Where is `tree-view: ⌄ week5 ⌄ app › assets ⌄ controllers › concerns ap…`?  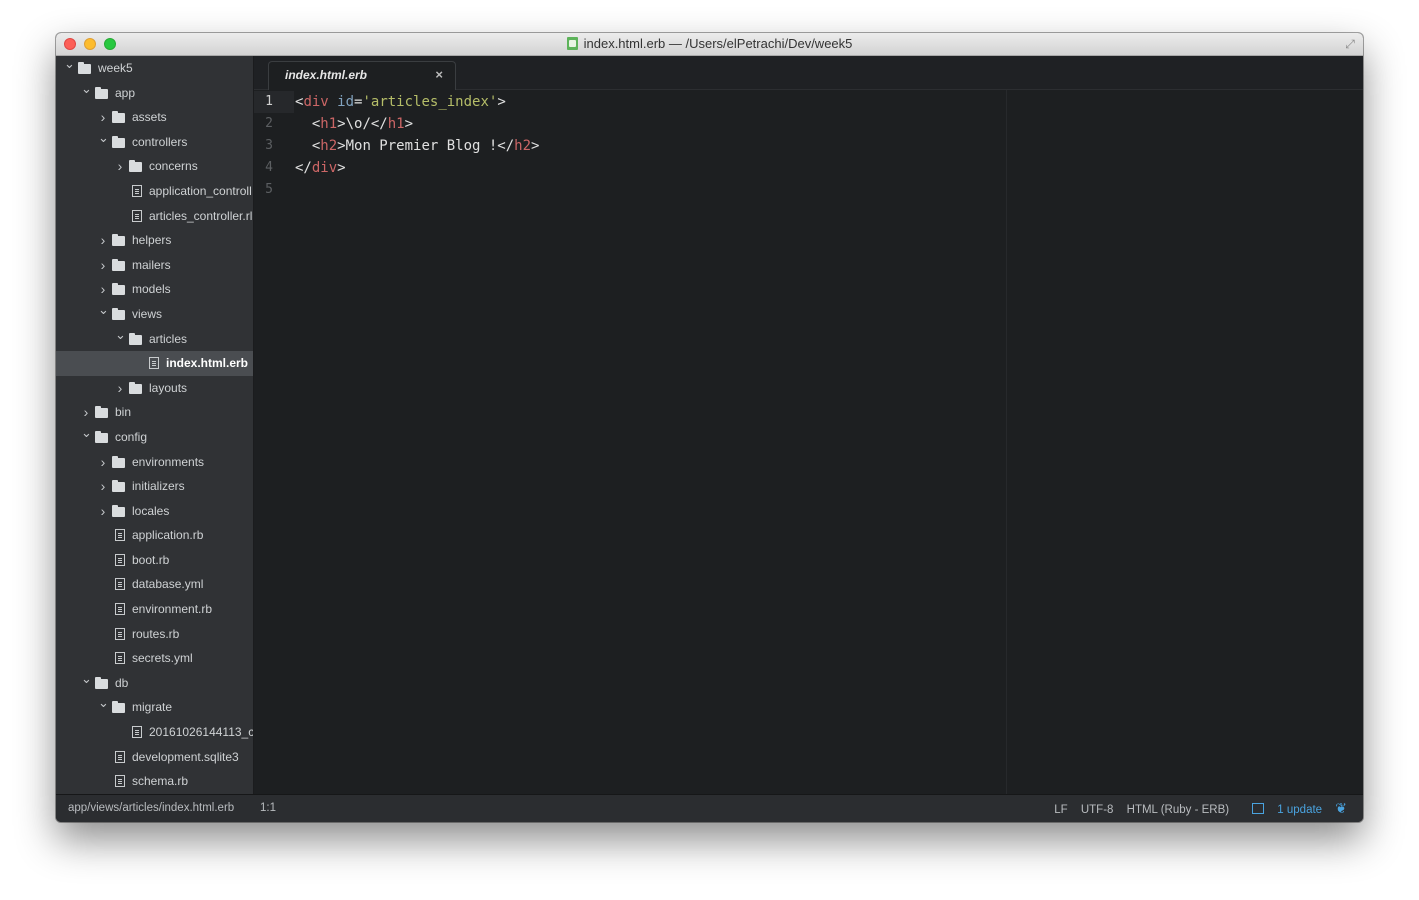 tree-view: ⌄ week5 ⌄ app › assets ⌄ controllers › concerns ap… is located at coordinates (155, 425).